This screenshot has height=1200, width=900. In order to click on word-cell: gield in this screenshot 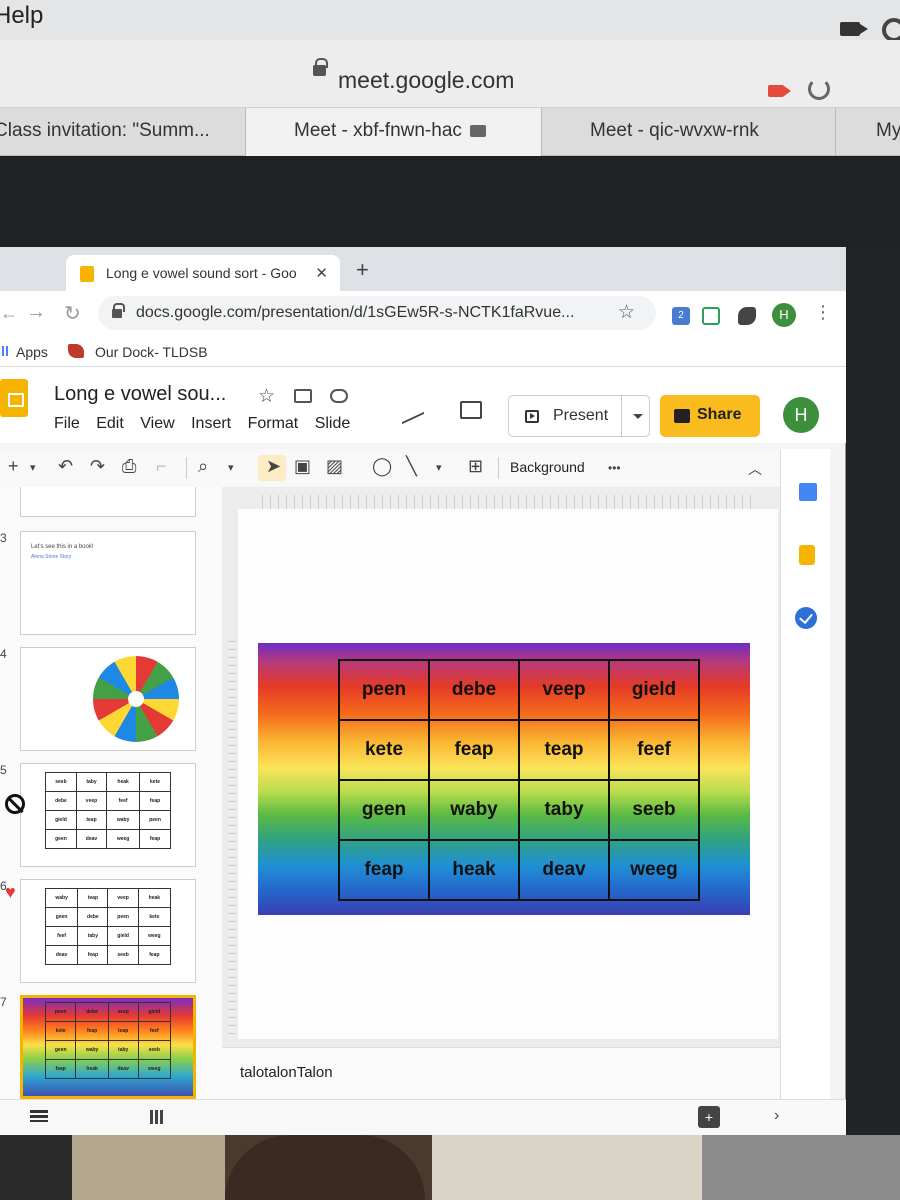, I will do `click(654, 690)`.